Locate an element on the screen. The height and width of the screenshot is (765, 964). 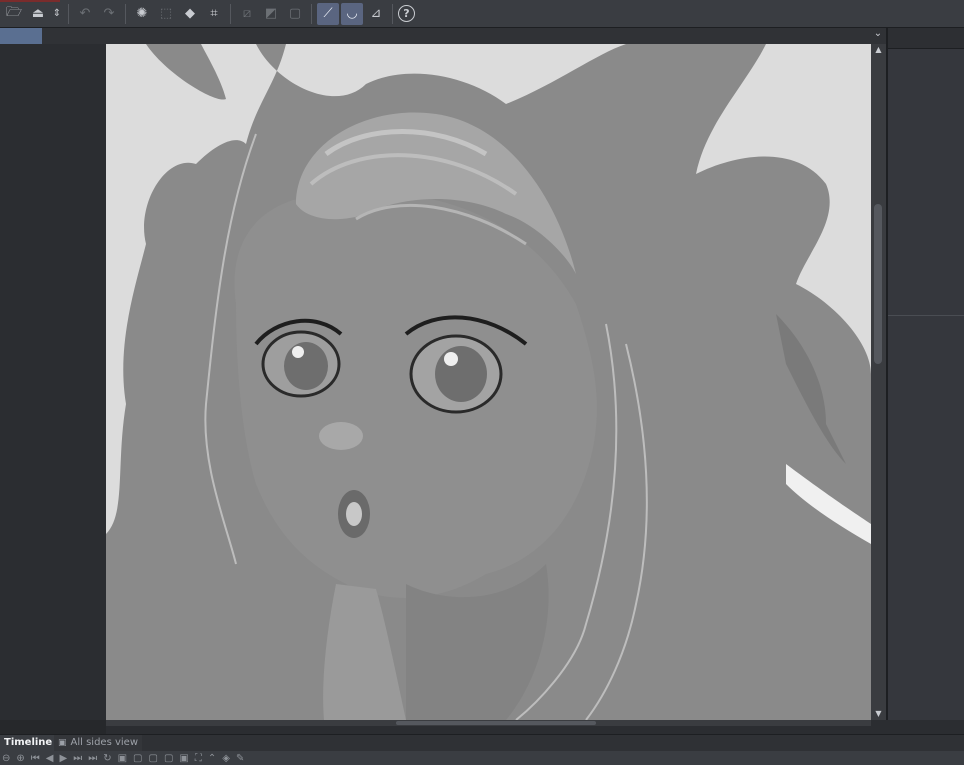
canvas-tab is located at coordinates (21, 36).